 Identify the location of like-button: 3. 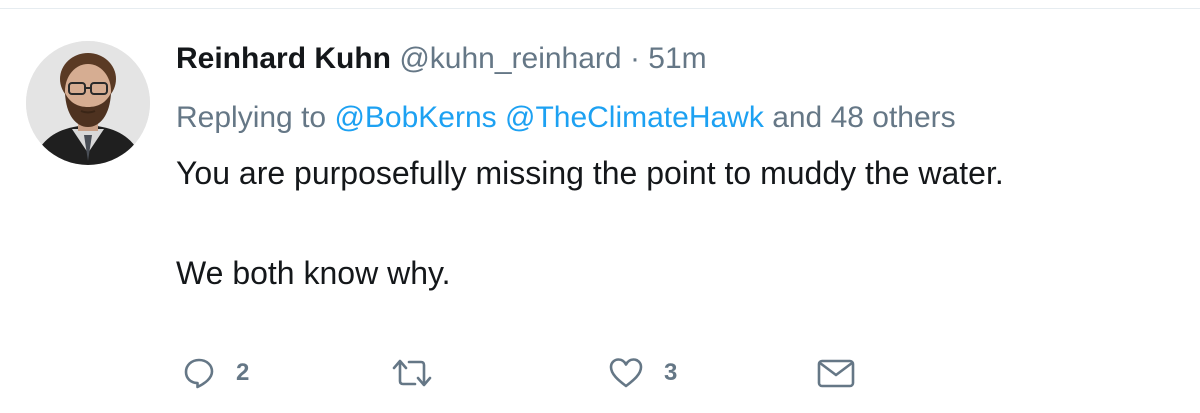
(642, 373).